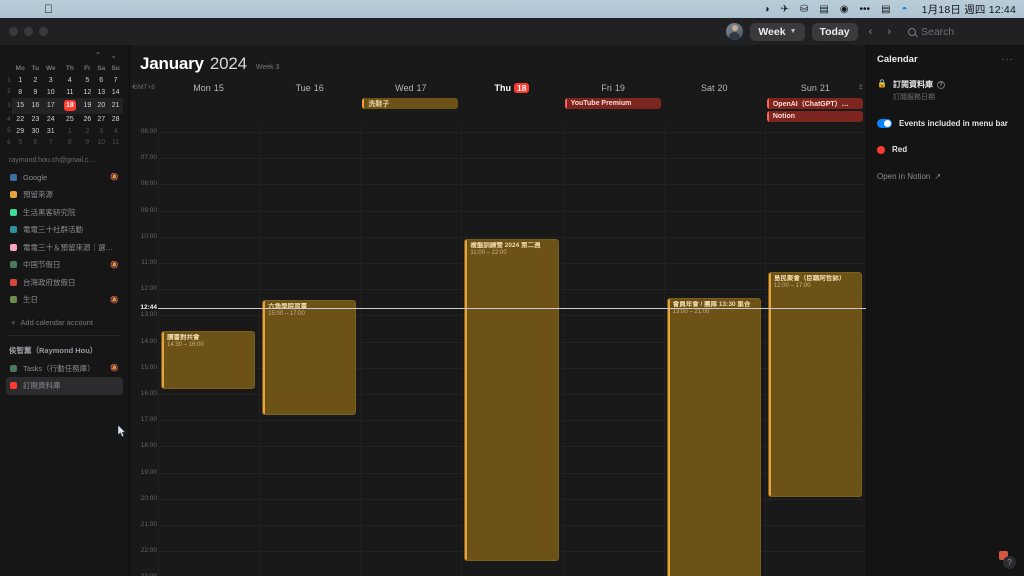 This screenshot has height=576, width=1024. What do you see at coordinates (64, 369) in the screenshot?
I see `calendar-list-item: Tasks（行動任務庫） 🔕` at bounding box center [64, 369].